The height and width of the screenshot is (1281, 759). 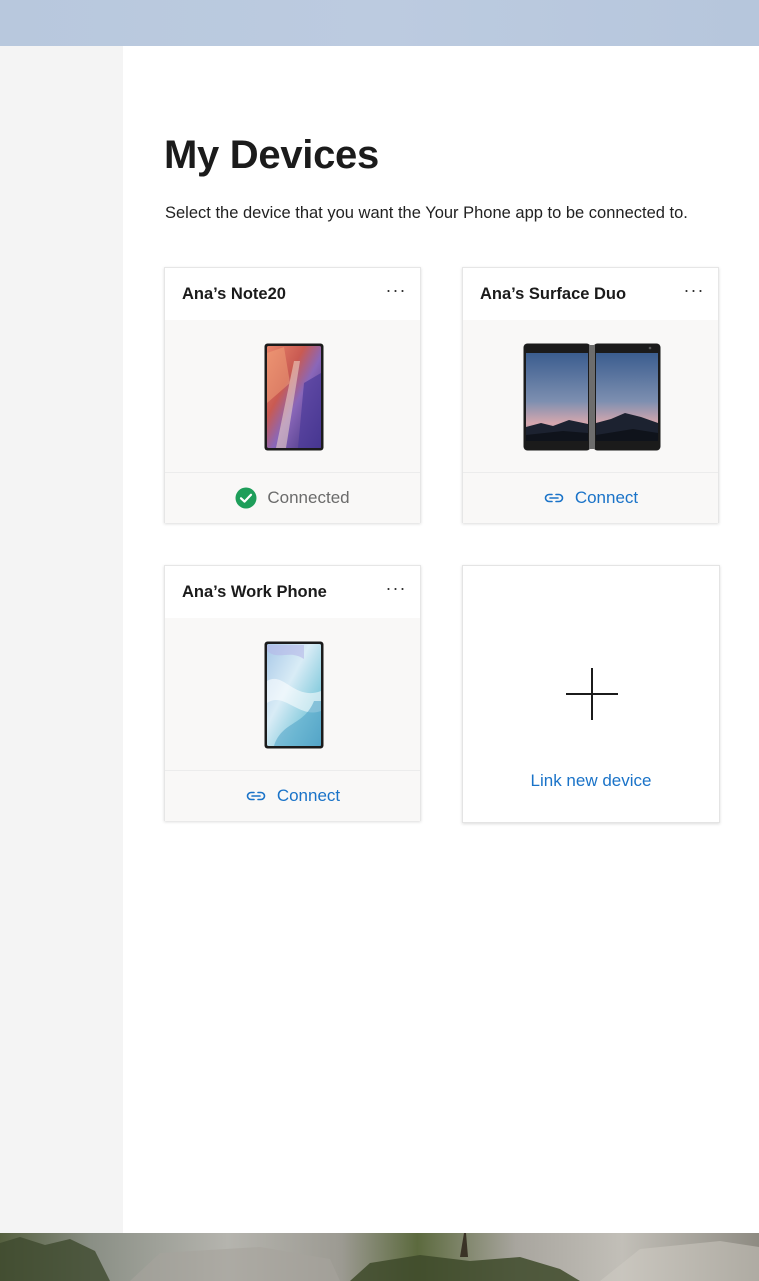 What do you see at coordinates (292, 294) in the screenshot?
I see `card-header: Ana’s Note20 ···` at bounding box center [292, 294].